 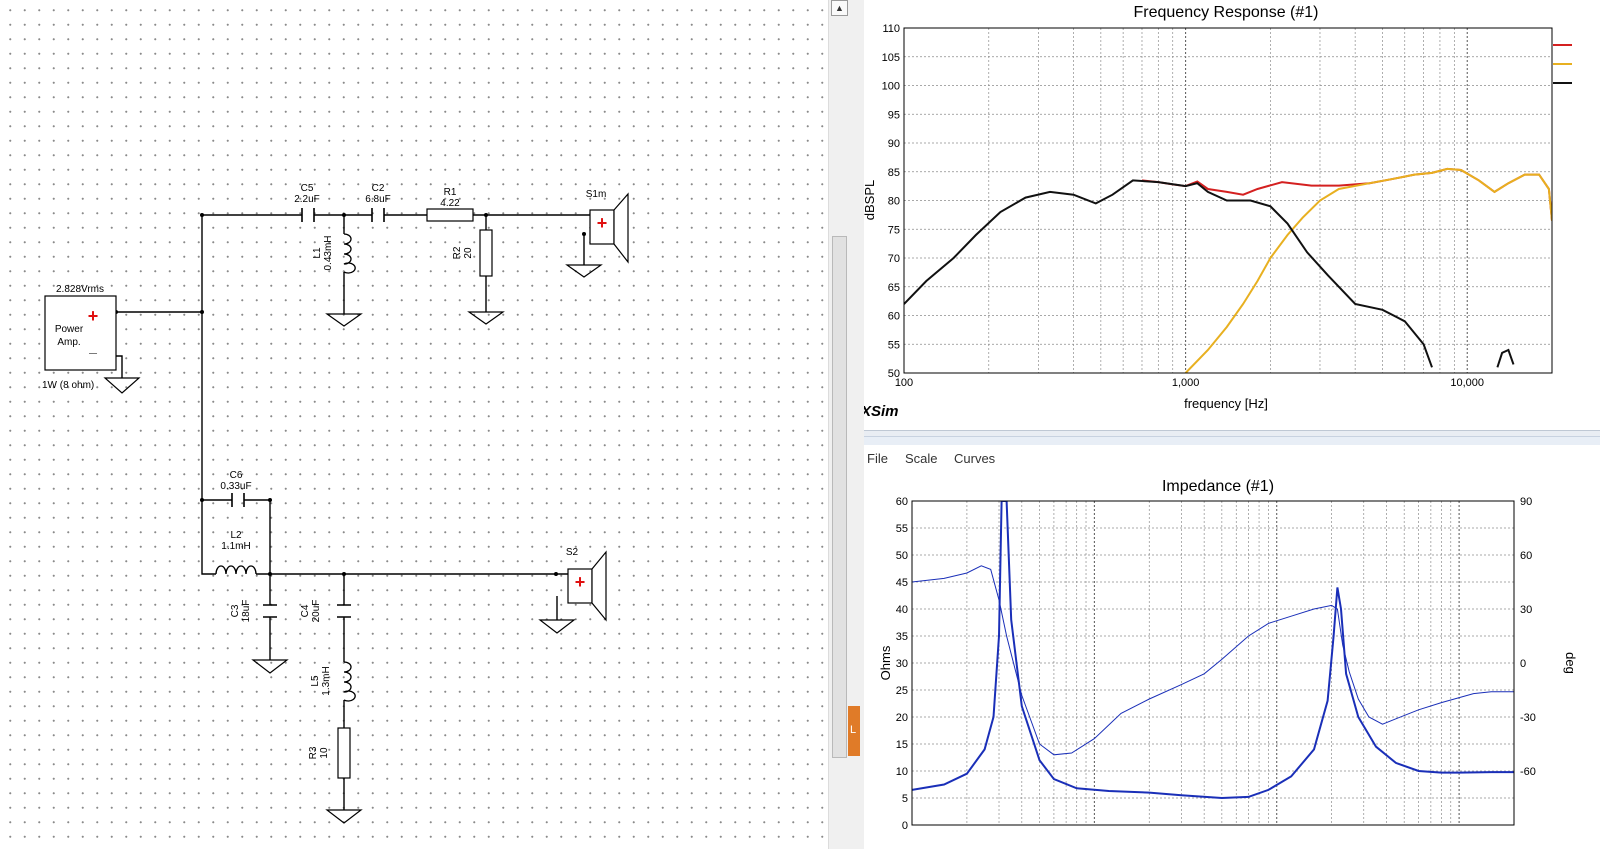 What do you see at coordinates (905, 799) in the screenshot?
I see `y-tick-label: 5` at bounding box center [905, 799].